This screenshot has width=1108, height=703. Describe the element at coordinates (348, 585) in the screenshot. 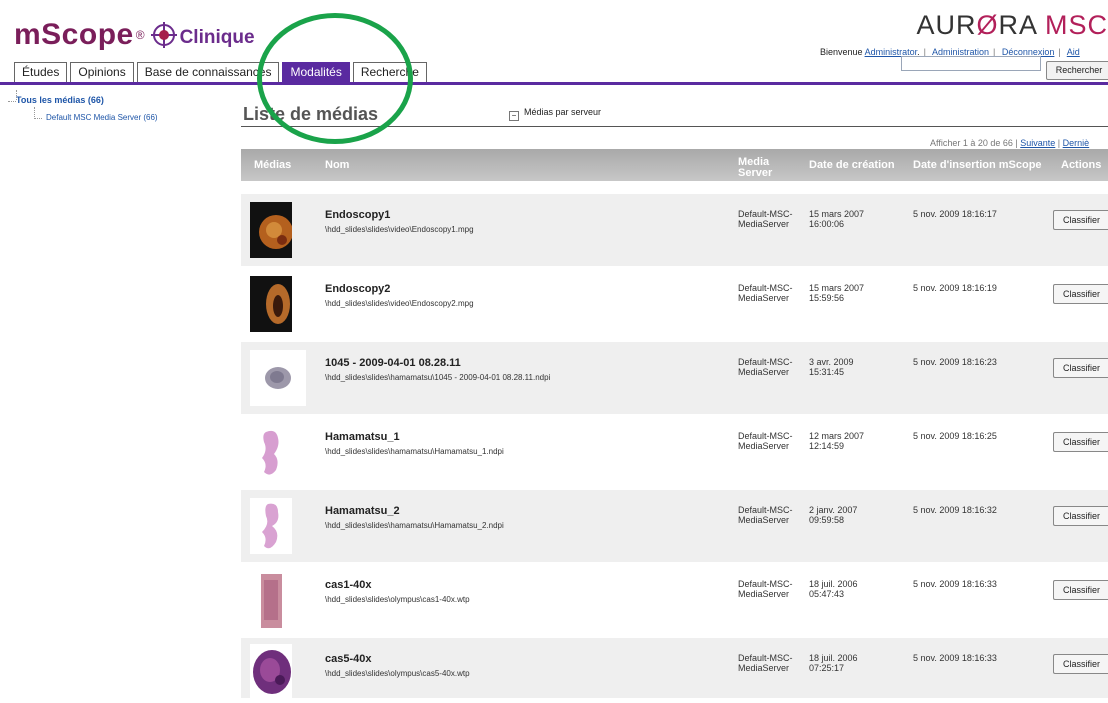

I see `media-name: cas1-40x` at that location.